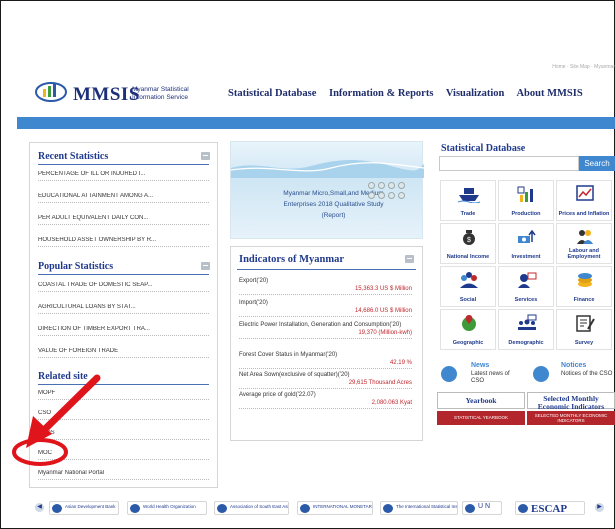 Image resolution: width=615 pixels, height=529 pixels. I want to click on header-bar, so click(316, 123).